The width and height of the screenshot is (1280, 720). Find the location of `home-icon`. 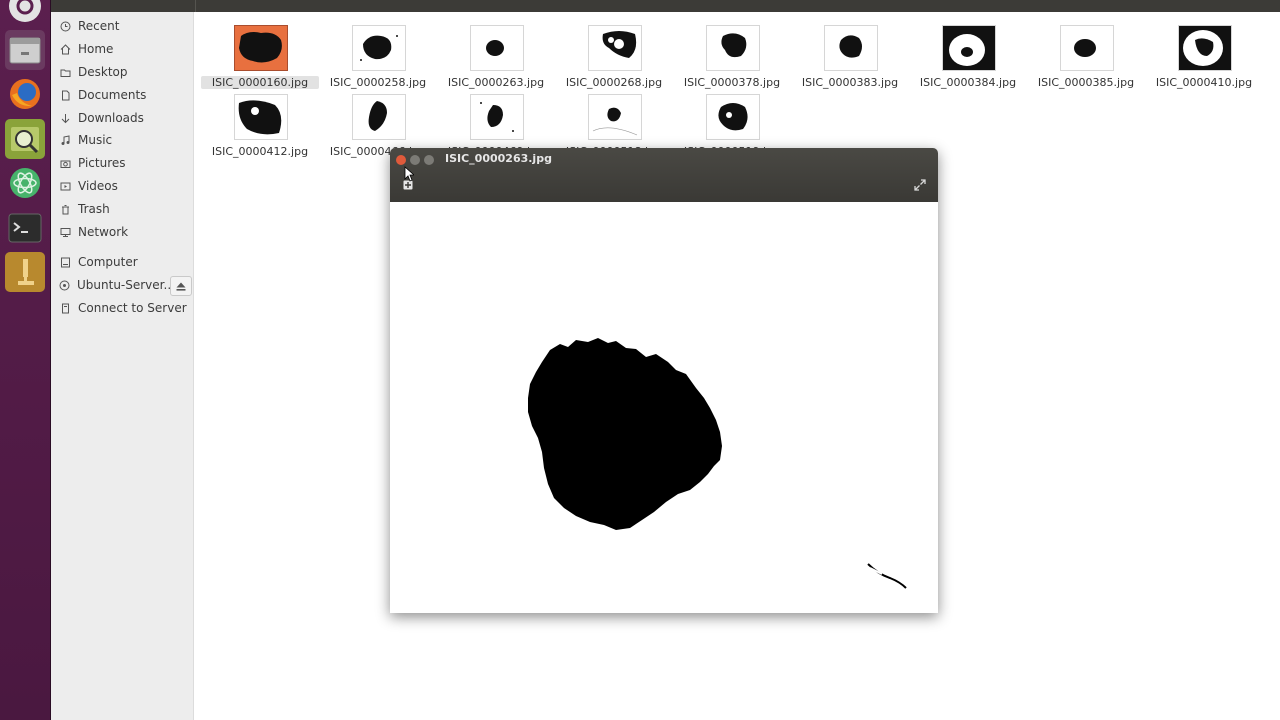

home-icon is located at coordinates (65, 49).